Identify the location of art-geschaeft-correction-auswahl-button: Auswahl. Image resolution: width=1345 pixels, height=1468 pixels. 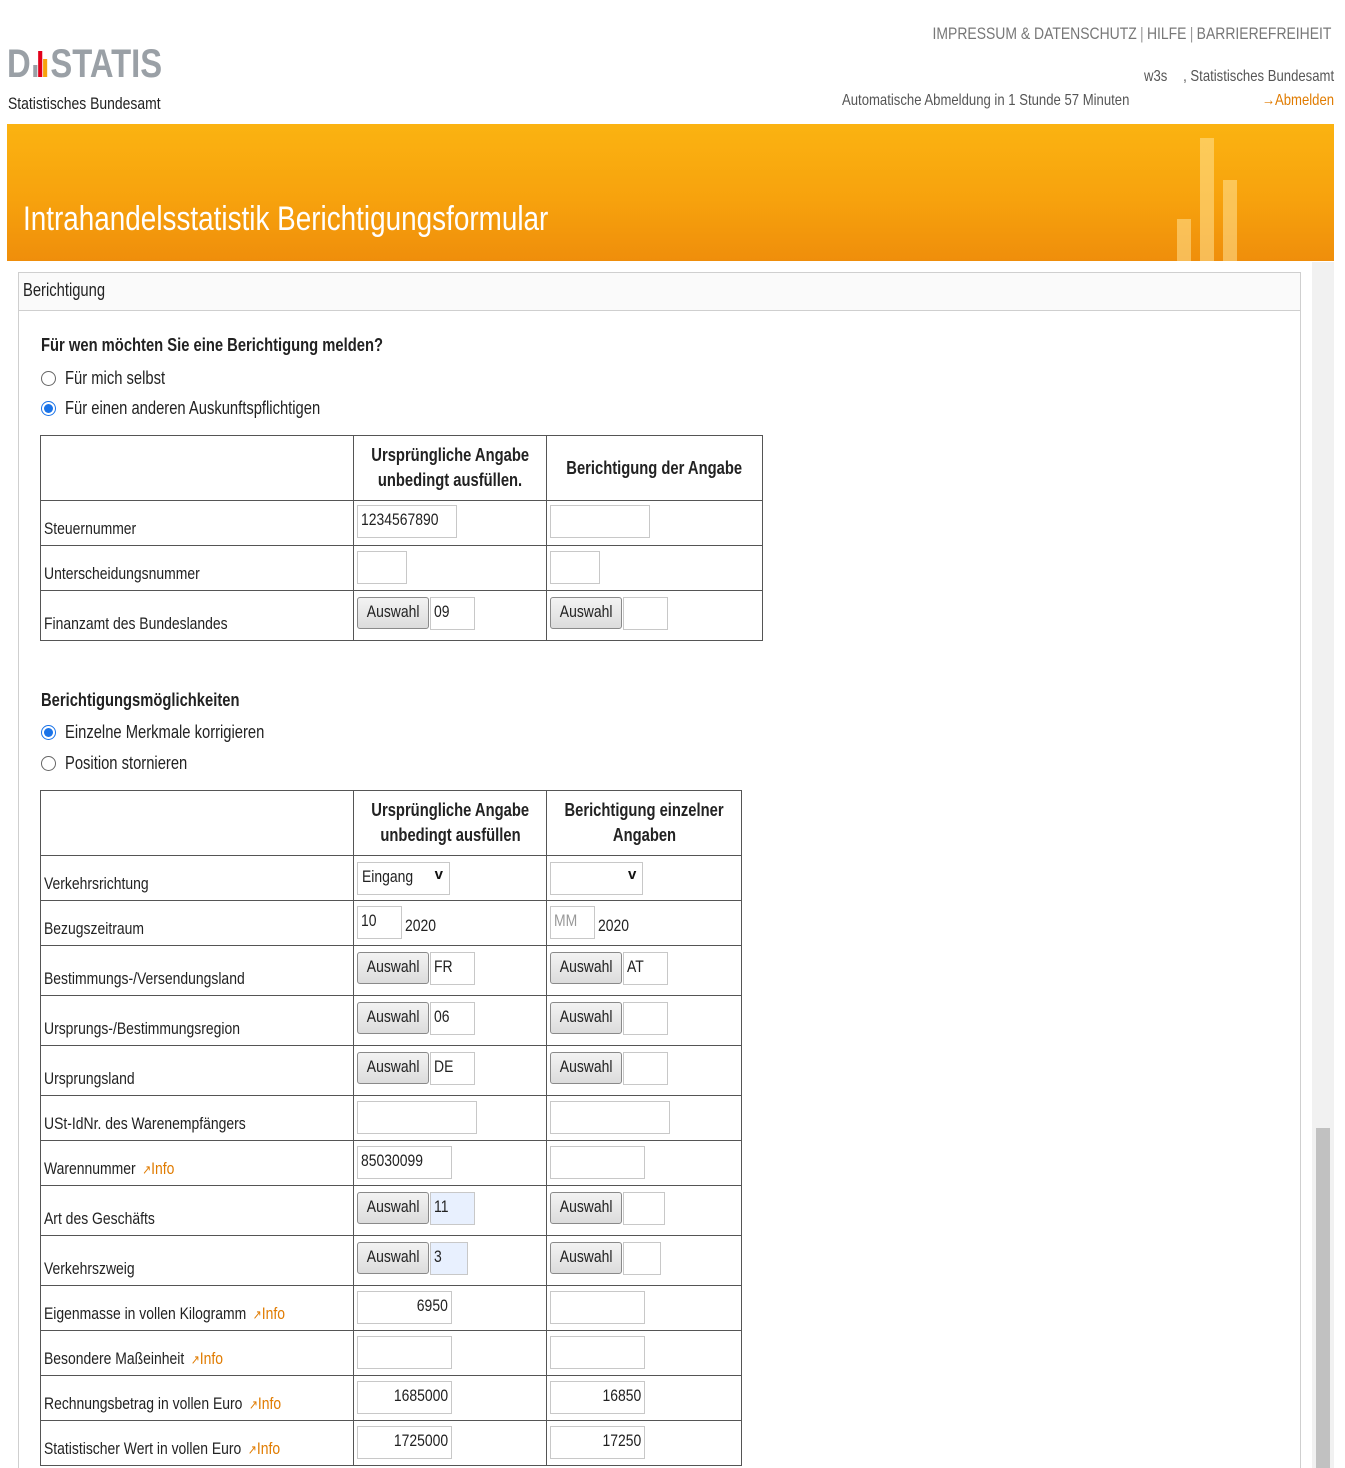
(586, 1208).